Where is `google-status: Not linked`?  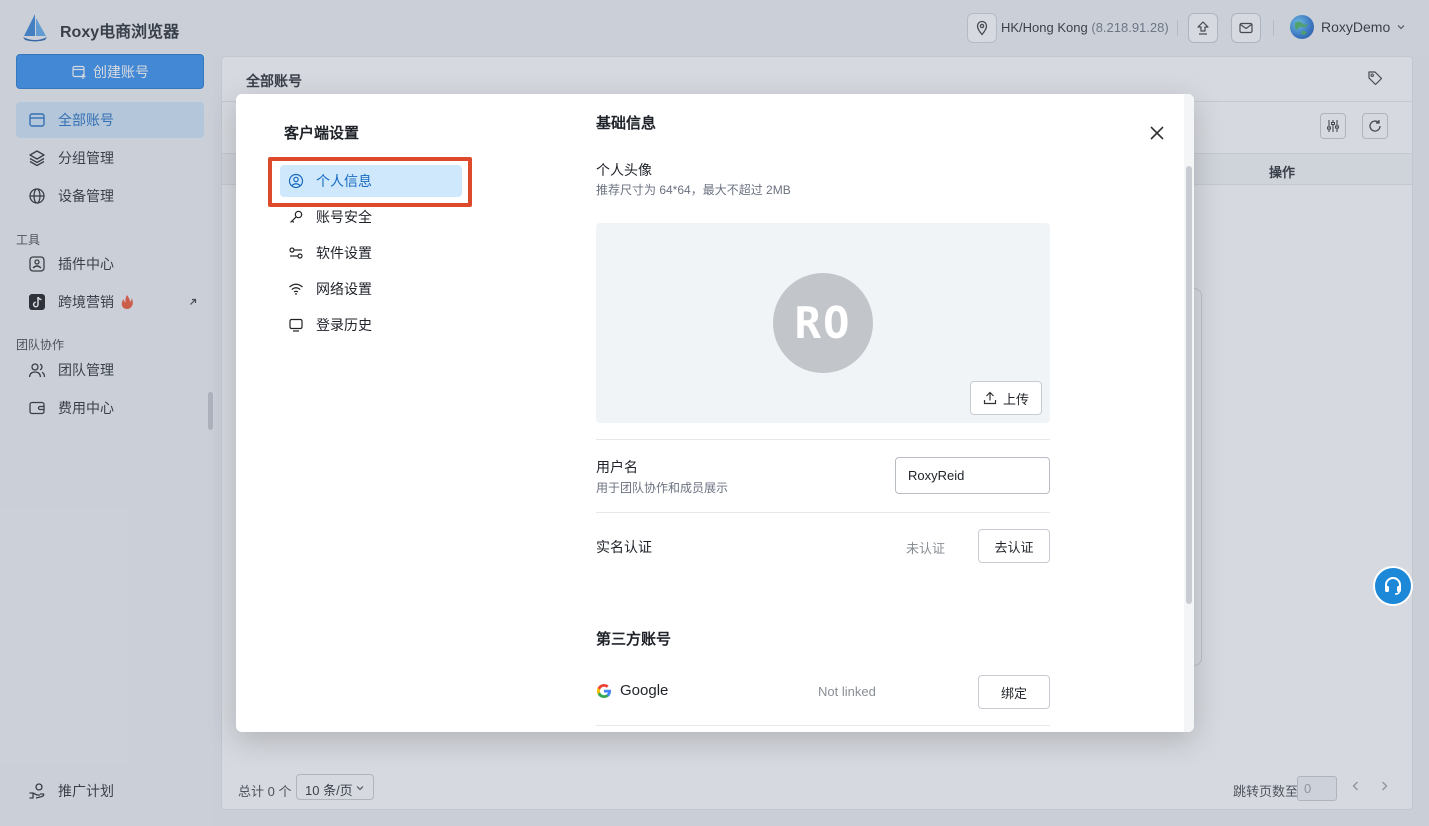
google-status: Not linked is located at coordinates (847, 691).